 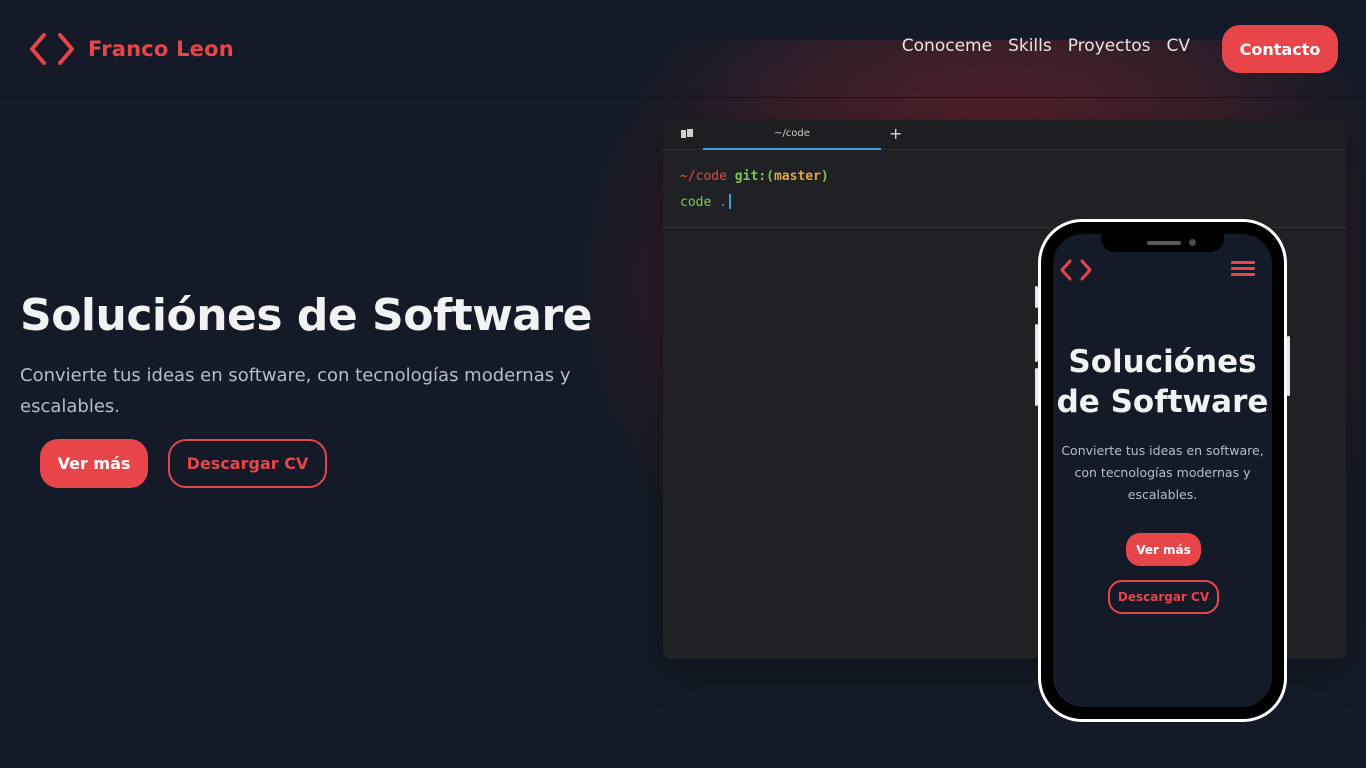 I want to click on download-cv-button: Descargar CV, so click(x=247, y=463).